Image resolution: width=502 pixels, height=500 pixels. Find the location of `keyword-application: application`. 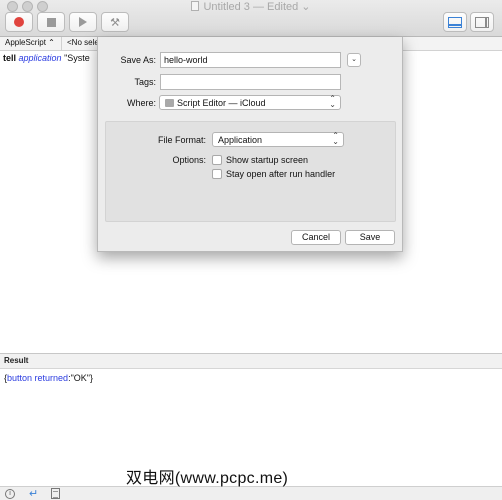

keyword-application: application is located at coordinates (40, 58).